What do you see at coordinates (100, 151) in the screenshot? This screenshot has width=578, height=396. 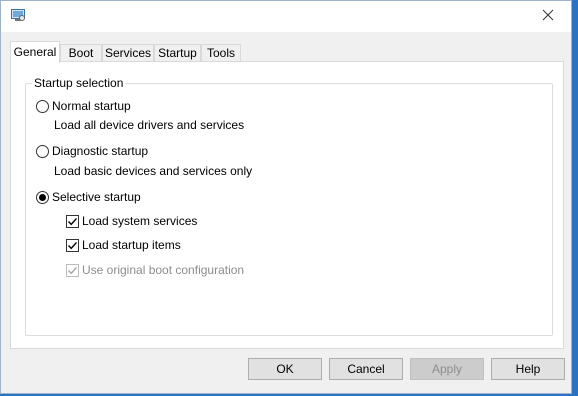 I see `diagnostic-startup-label: Diagnostic startup` at bounding box center [100, 151].